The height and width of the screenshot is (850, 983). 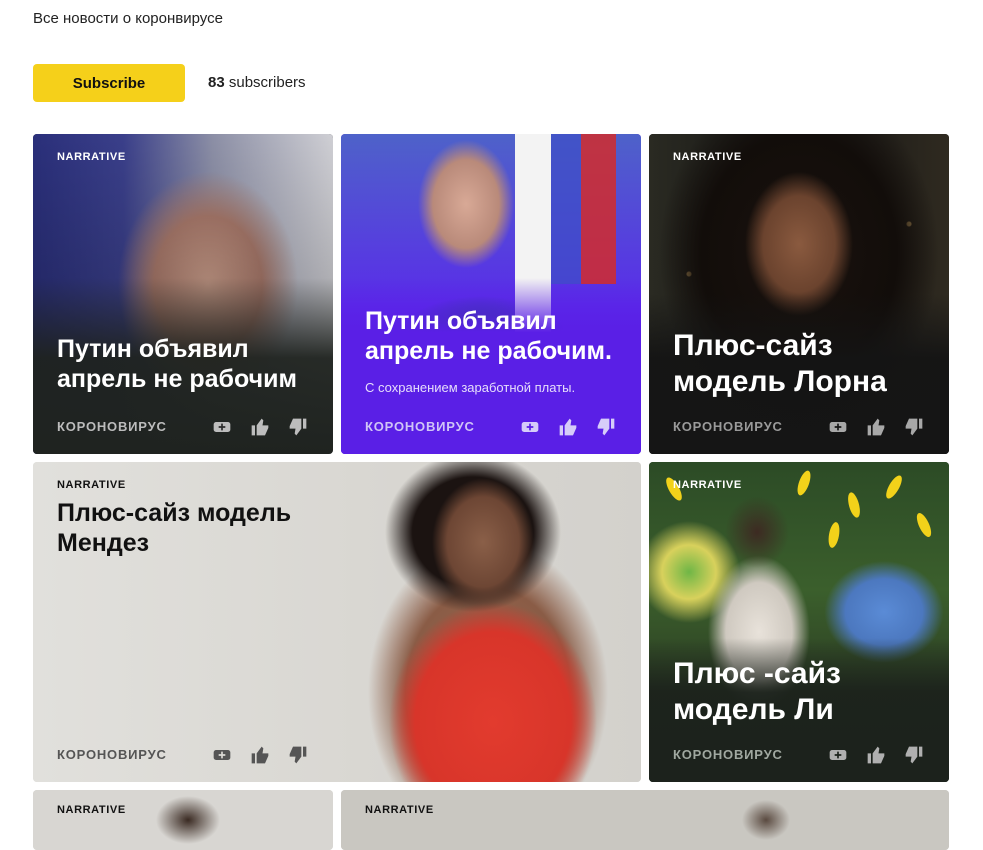 What do you see at coordinates (109, 83) in the screenshot?
I see `subscribe-button: Subscribe` at bounding box center [109, 83].